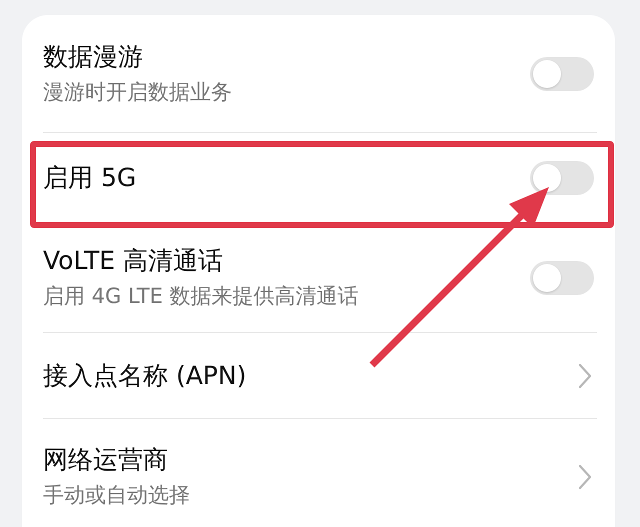 The width and height of the screenshot is (640, 527). What do you see at coordinates (106, 459) in the screenshot?
I see `setting-title: 网络运营商` at bounding box center [106, 459].